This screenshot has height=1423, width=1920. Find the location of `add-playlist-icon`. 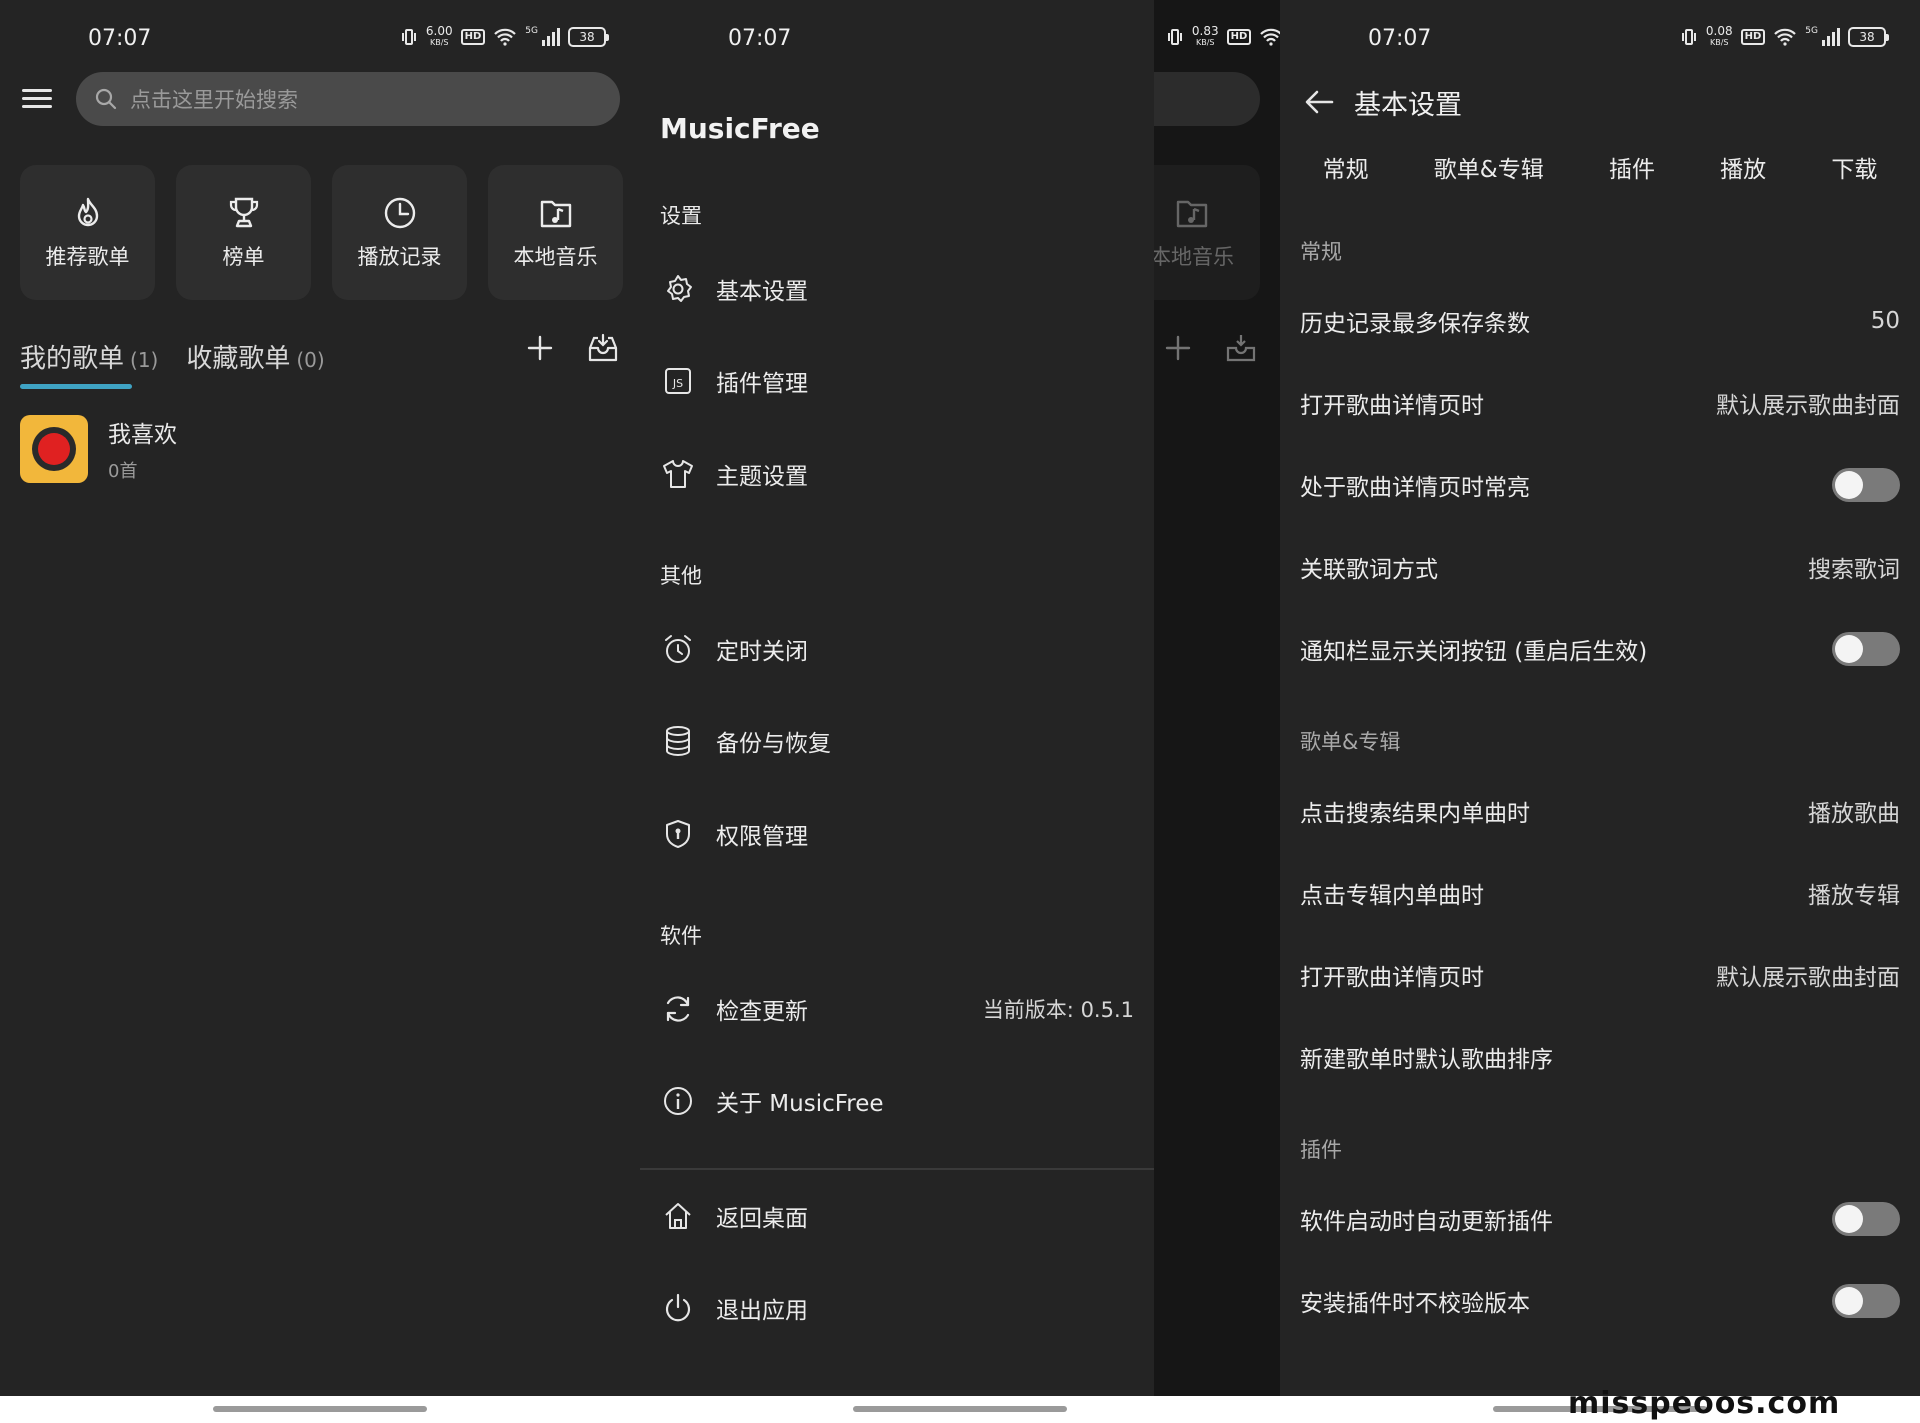

add-playlist-icon is located at coordinates (540, 348).